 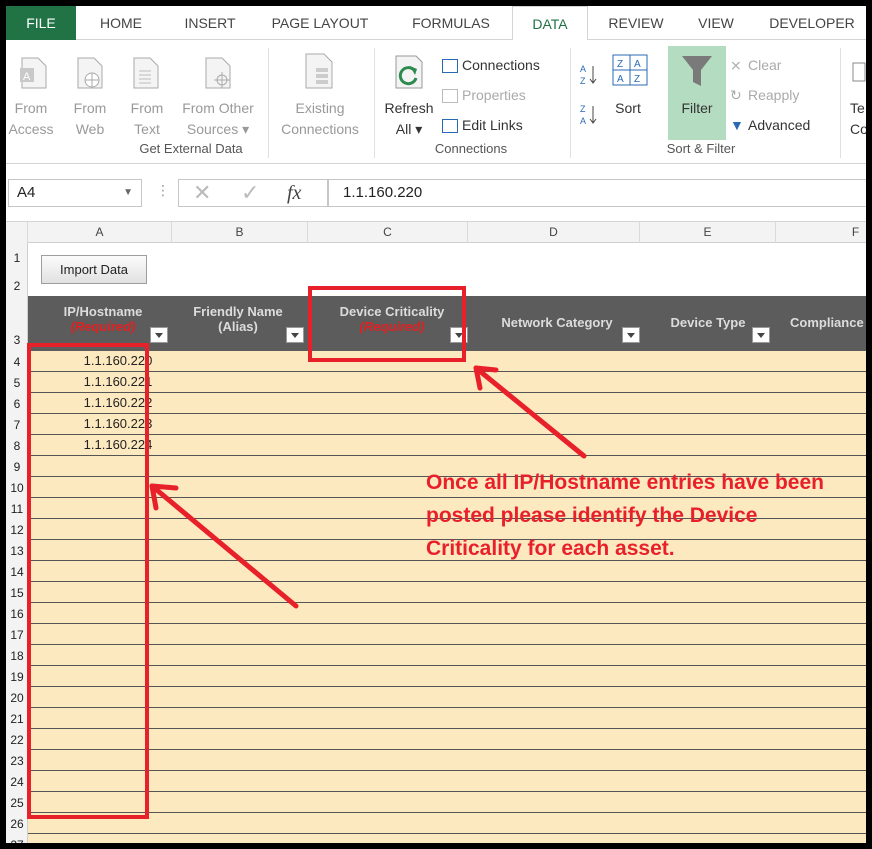 What do you see at coordinates (530, 412) in the screenshot?
I see `arrow-to-criticality` at bounding box center [530, 412].